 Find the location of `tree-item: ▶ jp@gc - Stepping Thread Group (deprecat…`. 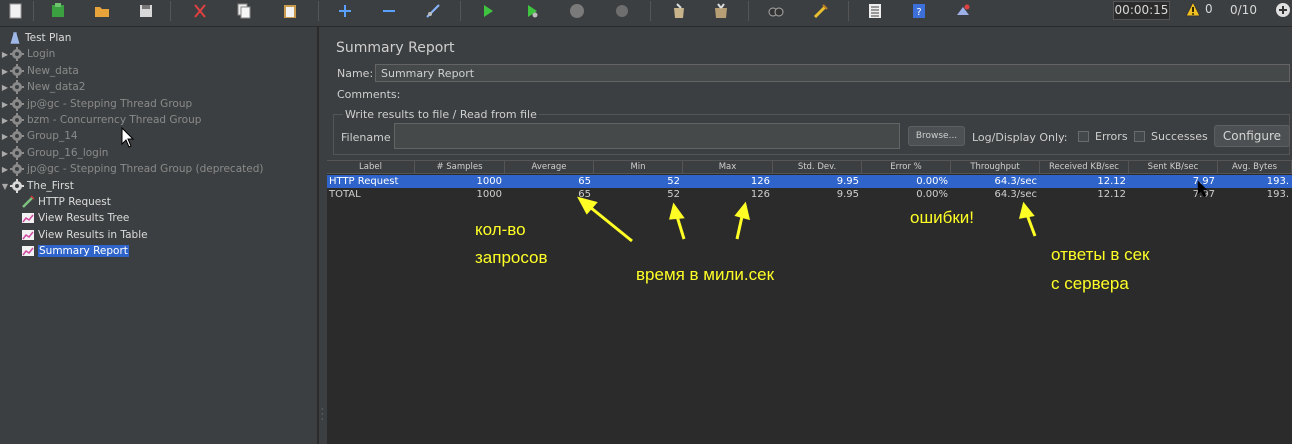

tree-item: ▶ jp@gc - Stepping Thread Group (deprecat… is located at coordinates (132, 169).